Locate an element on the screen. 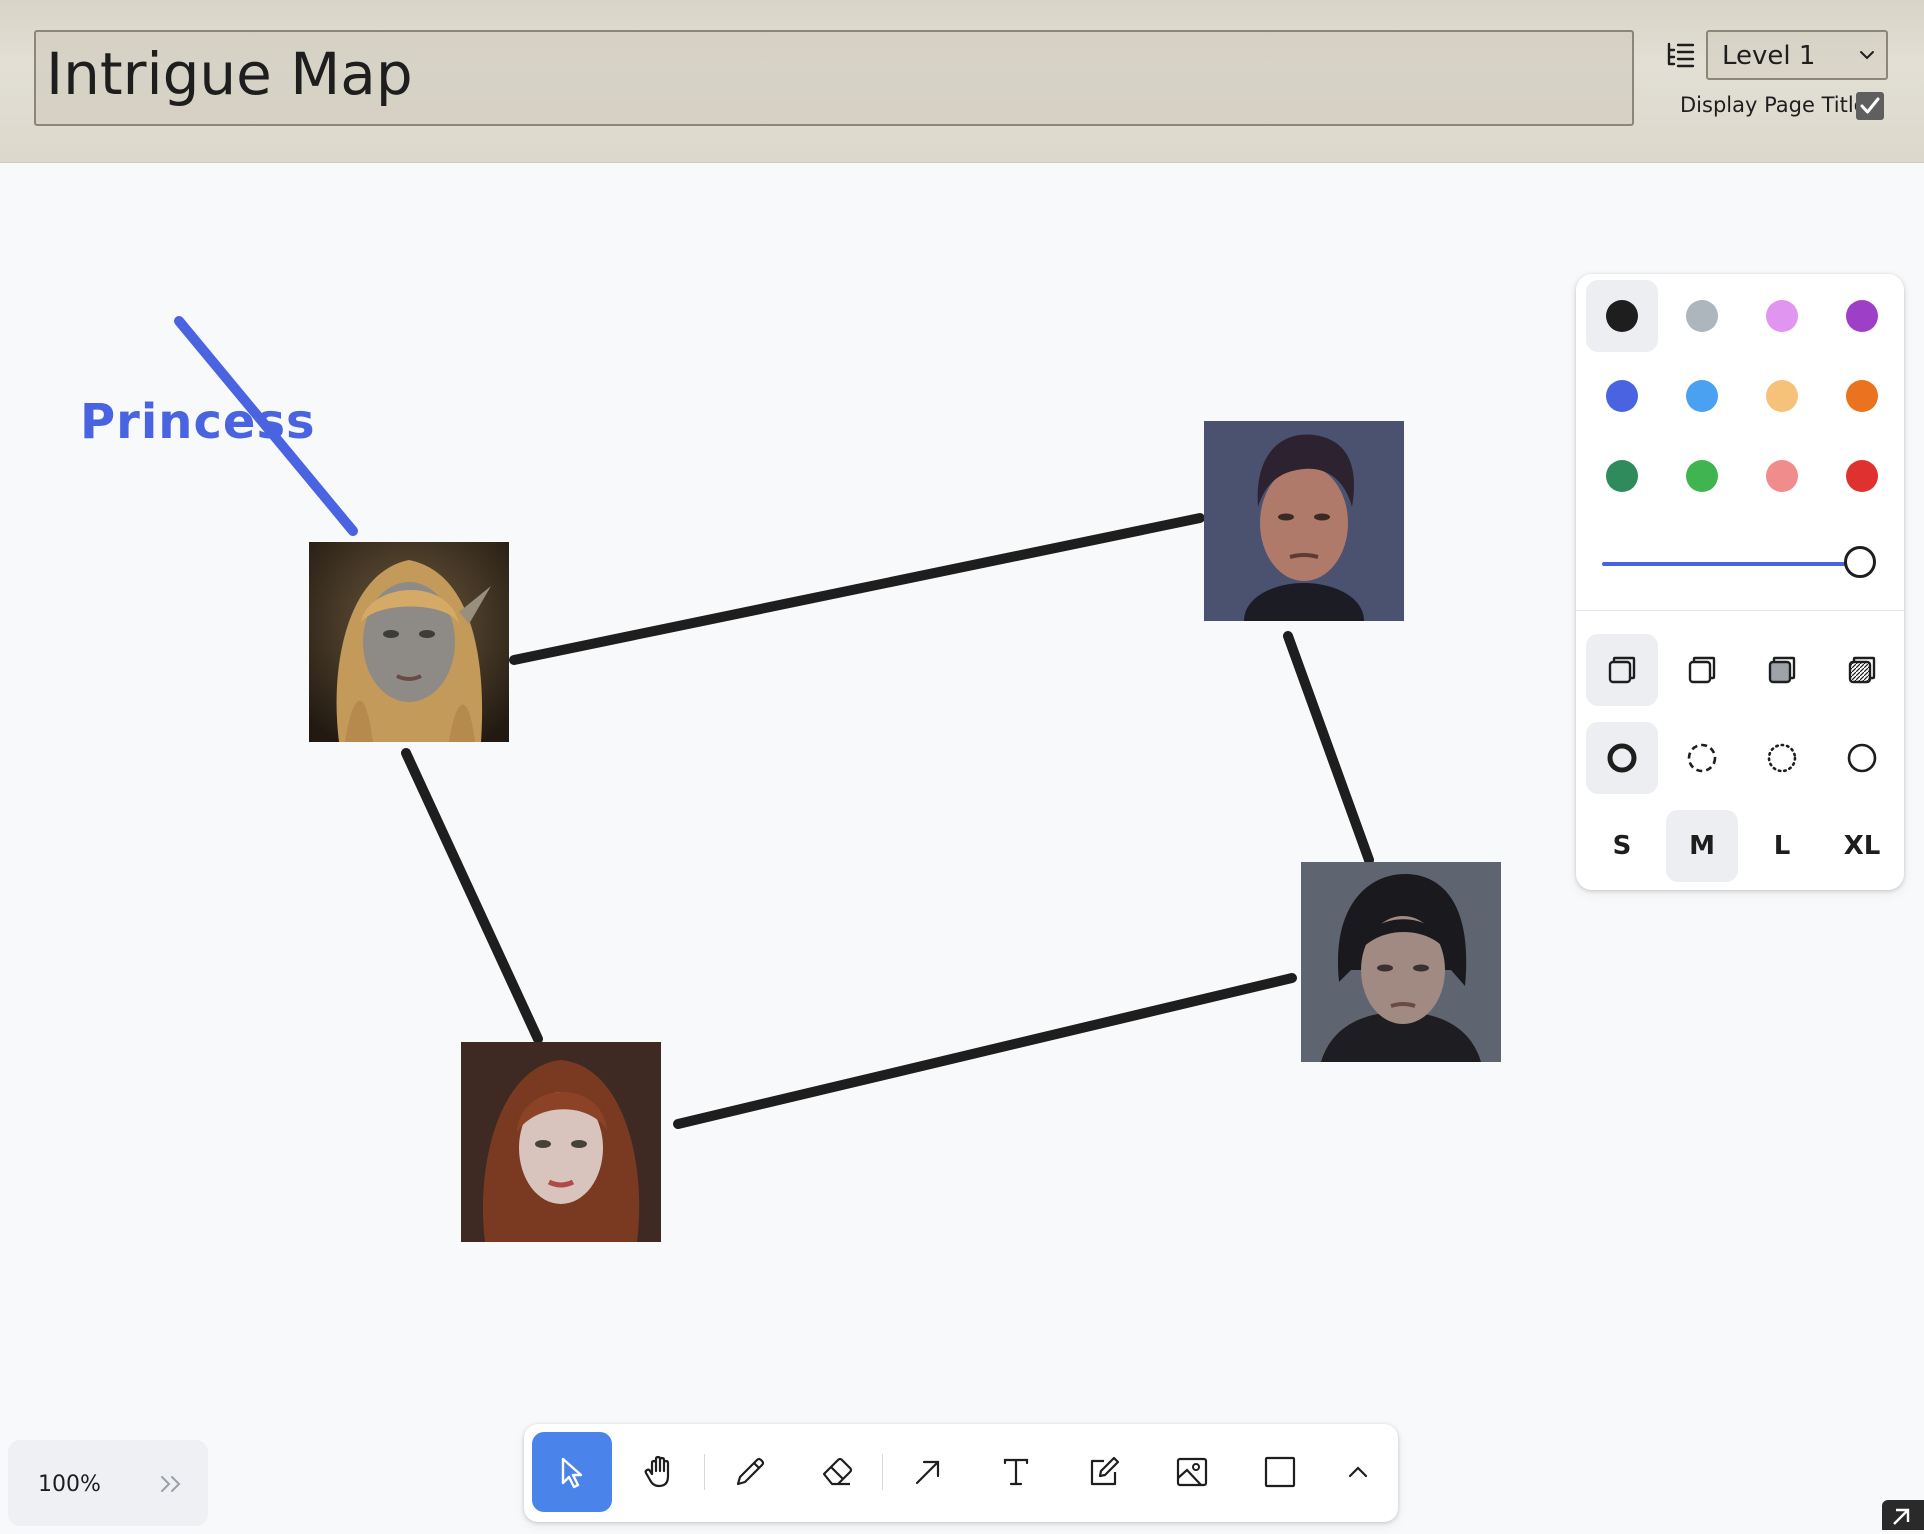  eraser-icon is located at coordinates (837, 1471).